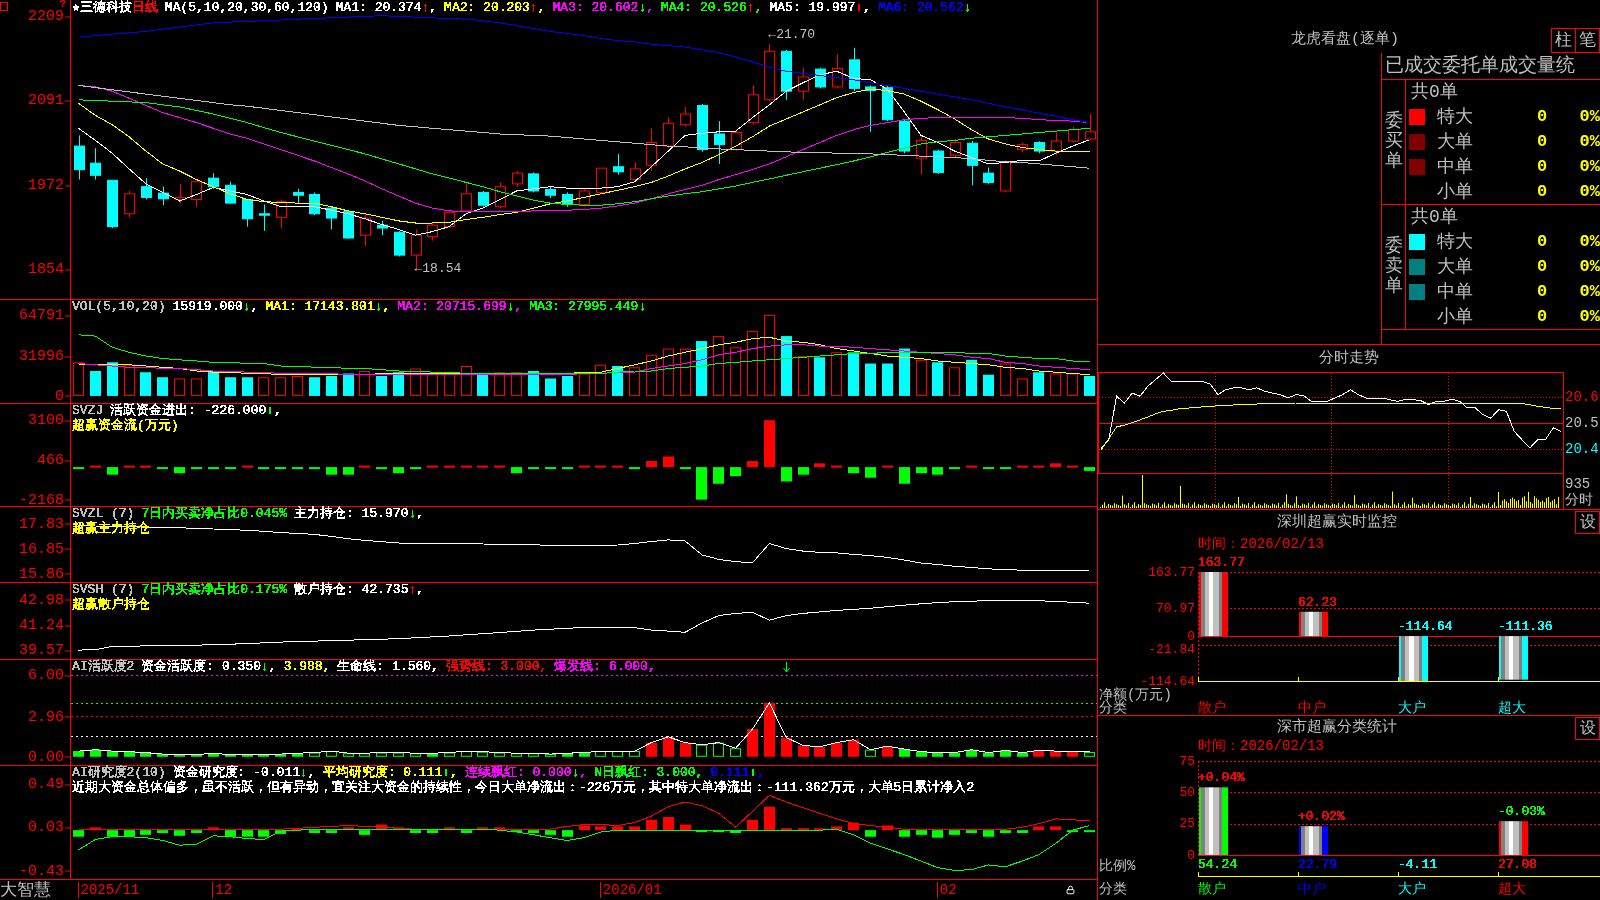 The width and height of the screenshot is (1600, 900). I want to click on order-count: 0, so click(1542, 166).